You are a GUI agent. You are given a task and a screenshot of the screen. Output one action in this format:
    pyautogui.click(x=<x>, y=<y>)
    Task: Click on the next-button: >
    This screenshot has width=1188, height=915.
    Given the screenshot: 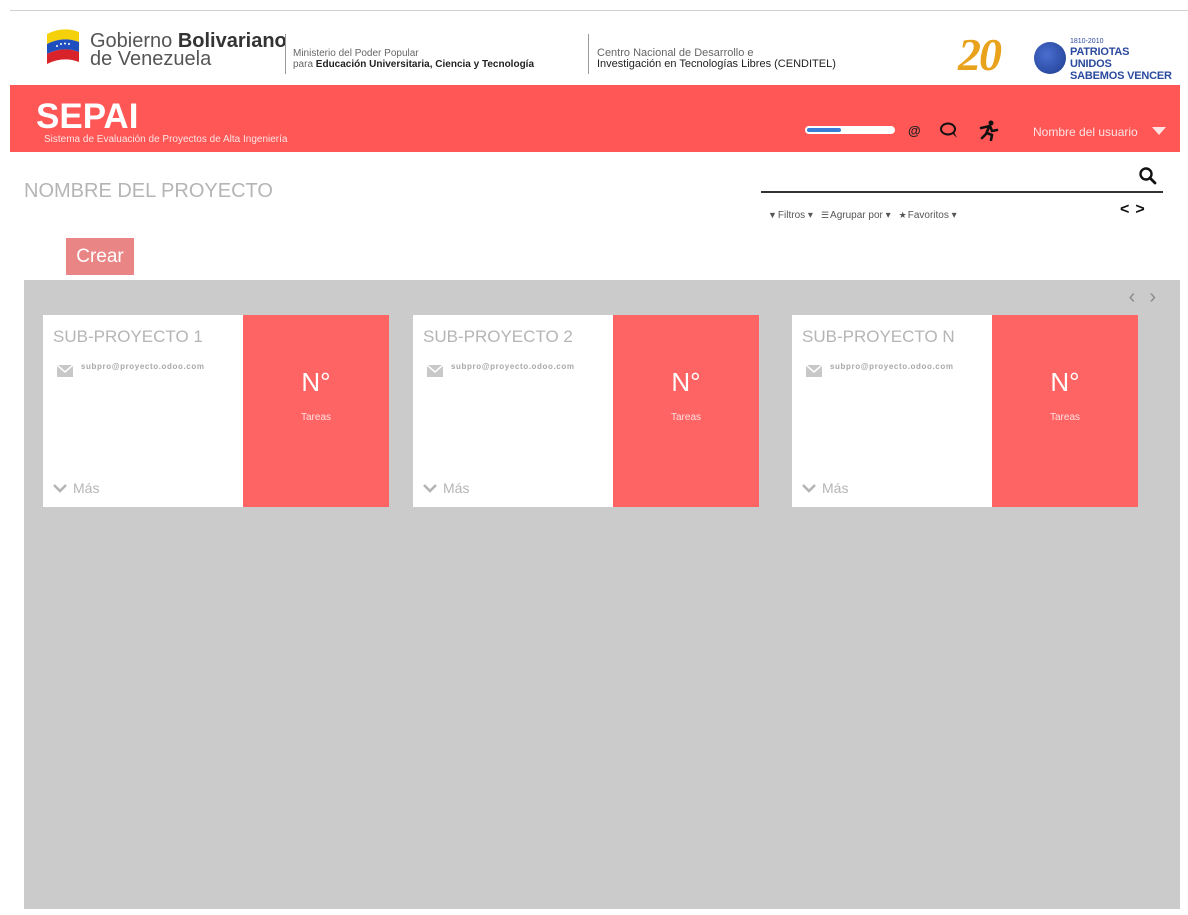 What is the action you would take?
    pyautogui.click(x=1142, y=209)
    